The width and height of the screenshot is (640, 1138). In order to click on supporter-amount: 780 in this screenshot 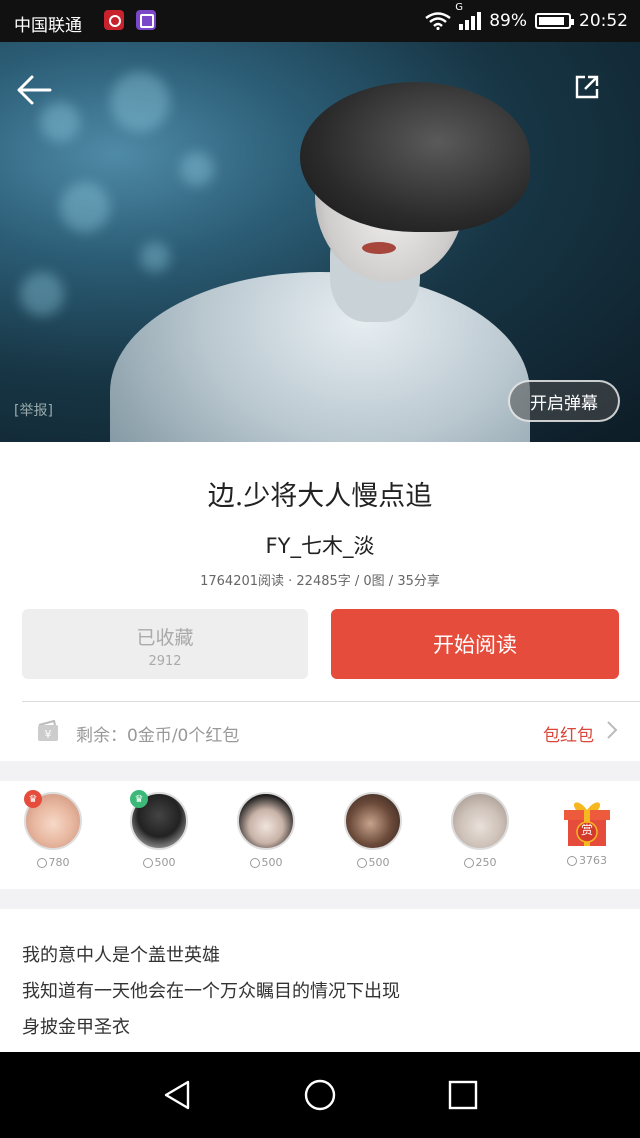, I will do `click(59, 862)`.